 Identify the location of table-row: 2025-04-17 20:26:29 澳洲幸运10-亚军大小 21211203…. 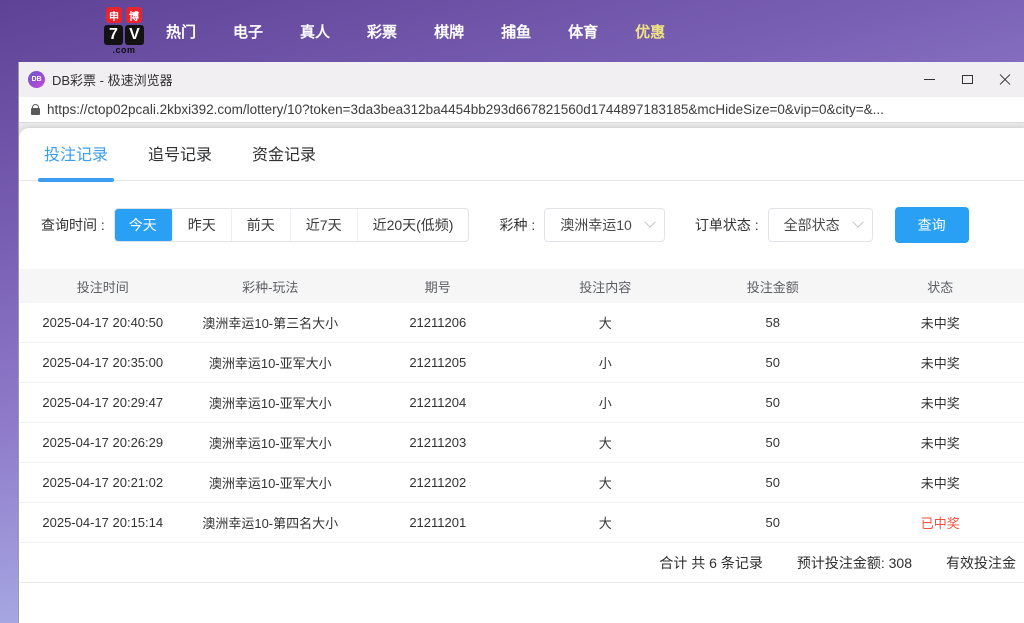
(521, 443).